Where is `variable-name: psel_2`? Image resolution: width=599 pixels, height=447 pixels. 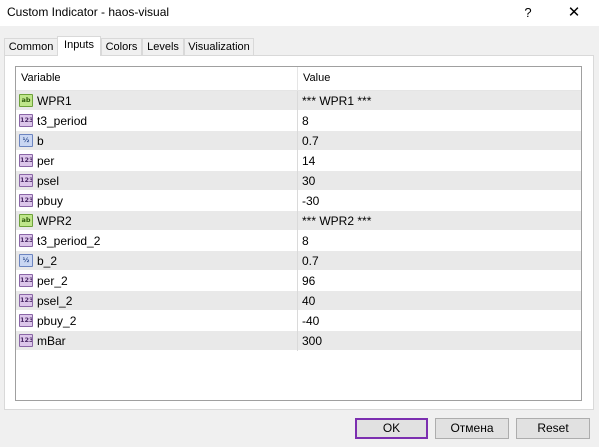
variable-name: psel_2 is located at coordinates (55, 301).